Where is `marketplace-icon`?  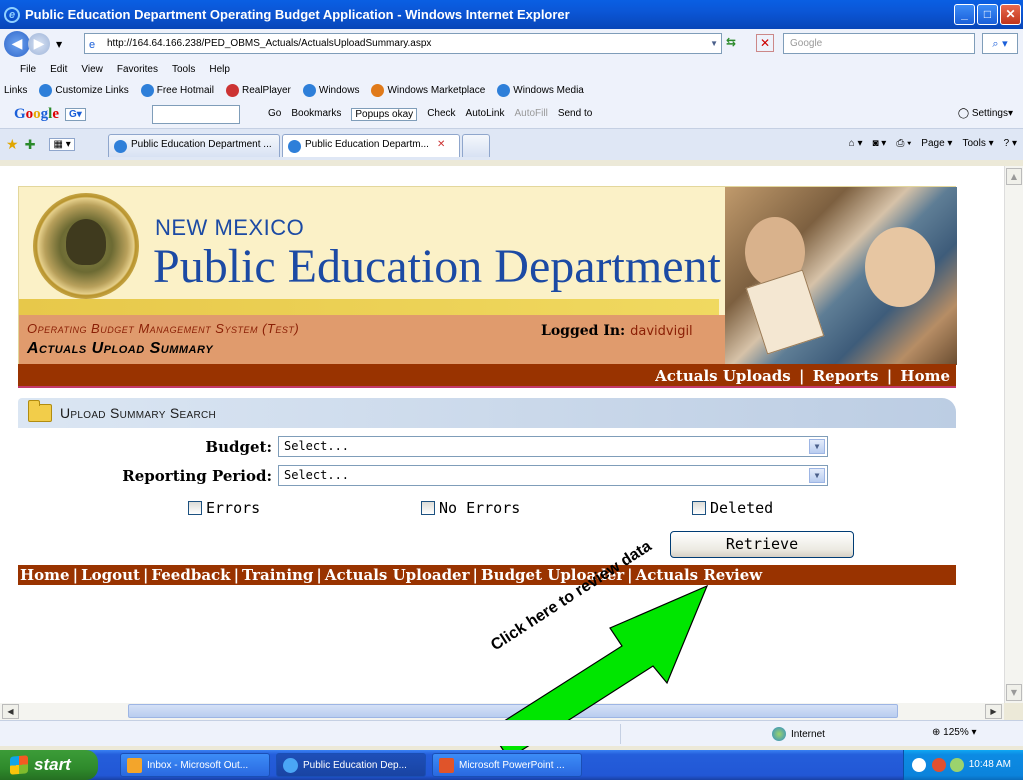 marketplace-icon is located at coordinates (378, 90).